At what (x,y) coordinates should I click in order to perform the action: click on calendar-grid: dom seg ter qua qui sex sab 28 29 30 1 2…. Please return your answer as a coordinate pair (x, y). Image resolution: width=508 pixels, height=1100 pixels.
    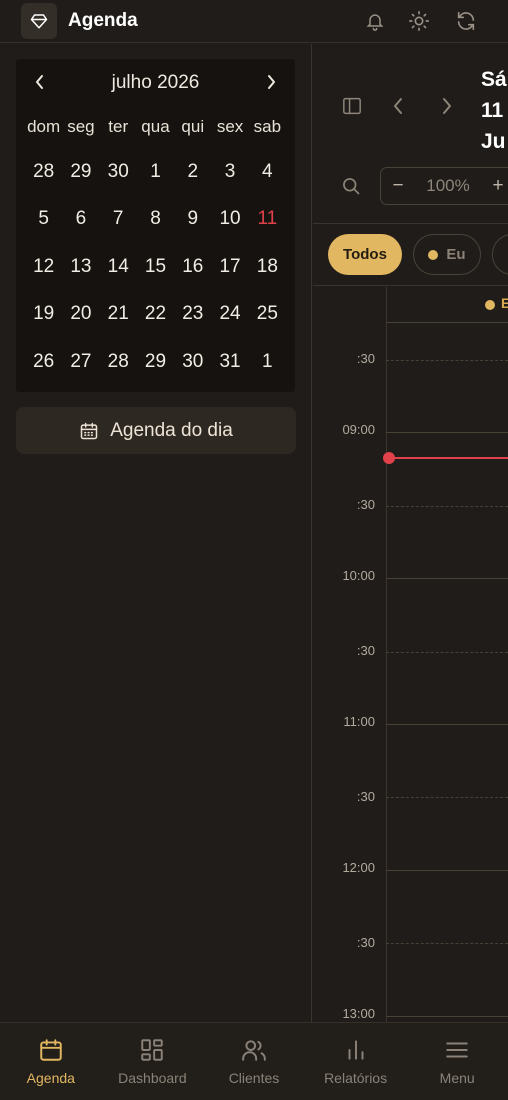
    Looking at the image, I should click on (155, 251).